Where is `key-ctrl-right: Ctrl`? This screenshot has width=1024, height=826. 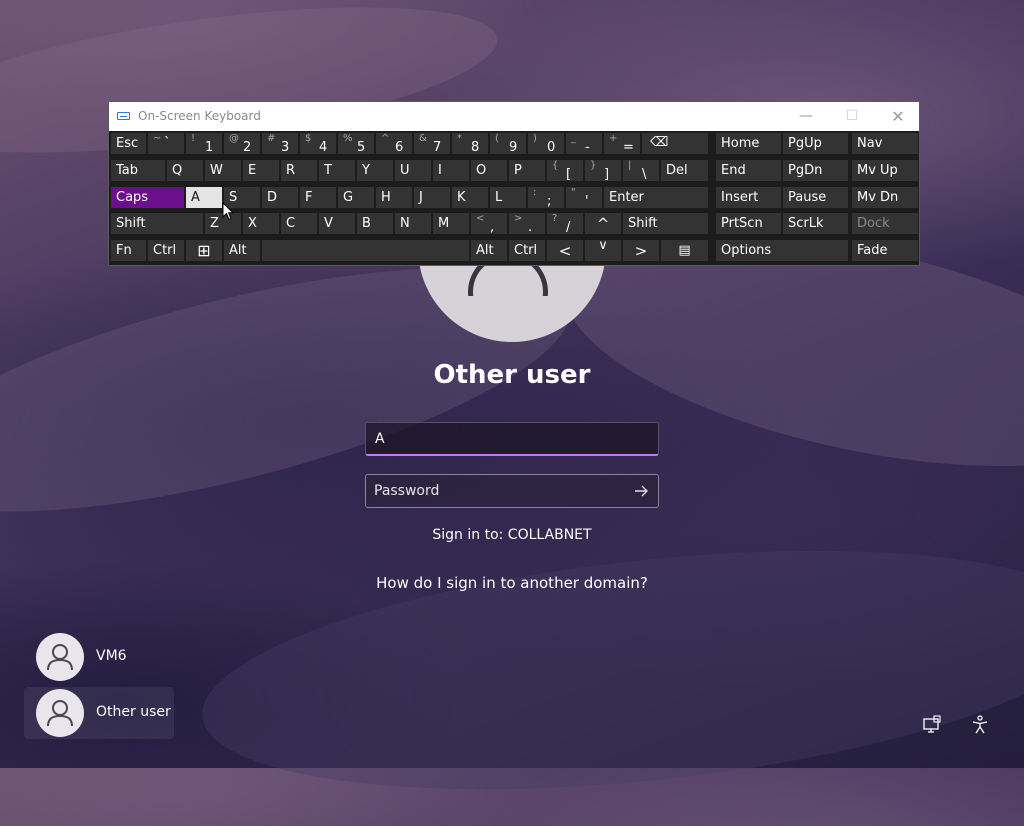 key-ctrl-right: Ctrl is located at coordinates (527, 250).